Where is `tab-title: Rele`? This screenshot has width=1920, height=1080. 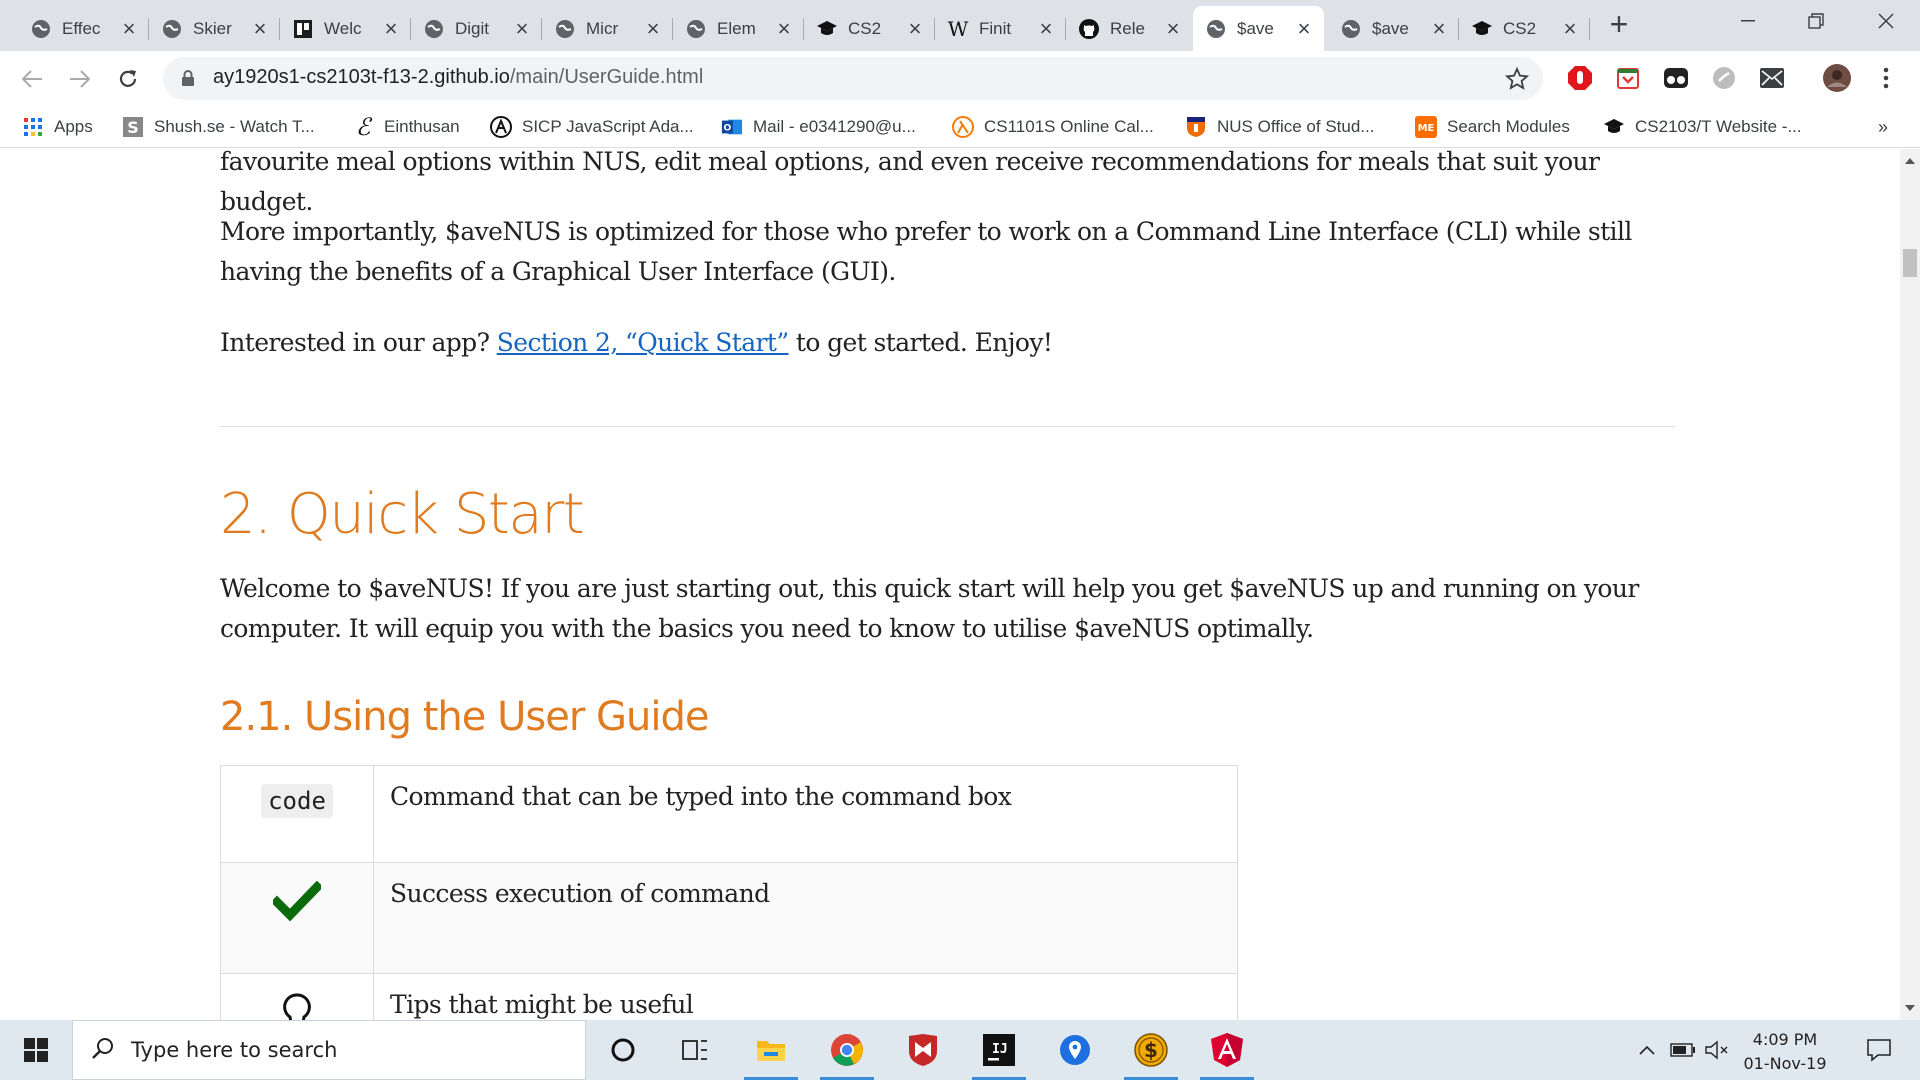
tab-title: Rele is located at coordinates (1127, 28).